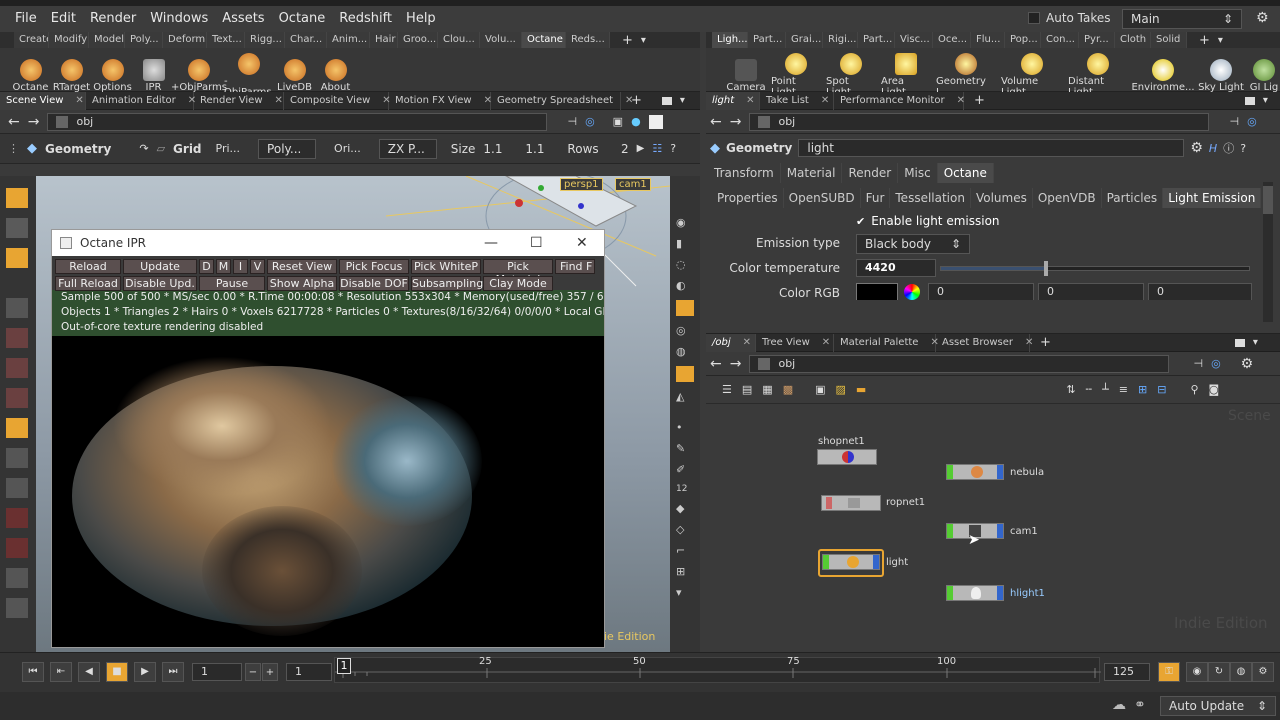  Describe the element at coordinates (685, 550) in the screenshot. I see `corner-icon: ⌐` at that location.